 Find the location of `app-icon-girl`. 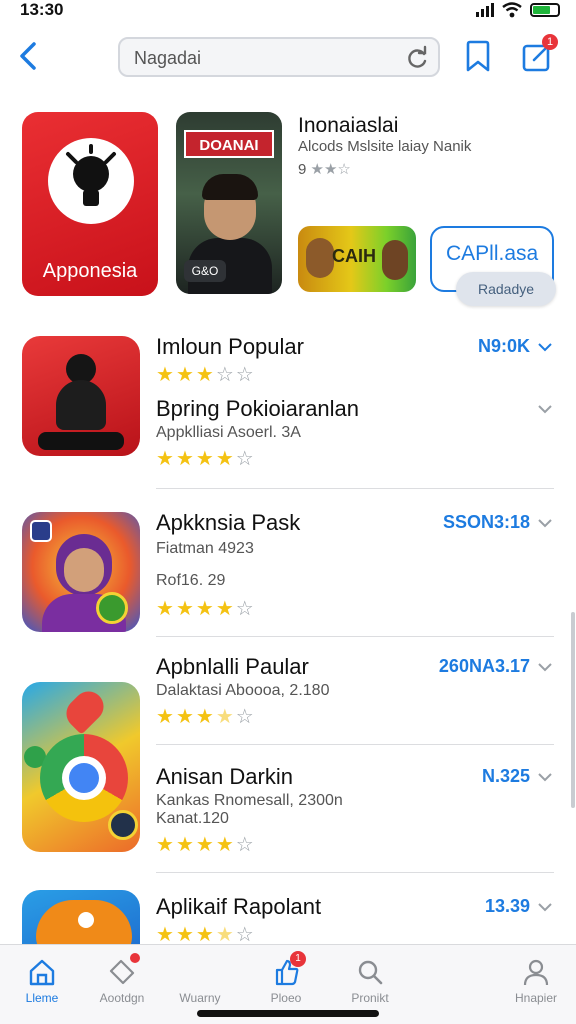

app-icon-girl is located at coordinates (81, 572).